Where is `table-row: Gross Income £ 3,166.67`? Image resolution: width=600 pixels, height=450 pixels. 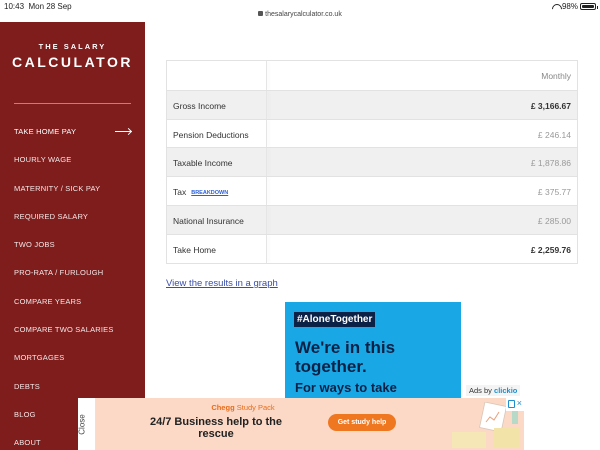
table-row: Gross Income £ 3,166.67 is located at coordinates (372, 104).